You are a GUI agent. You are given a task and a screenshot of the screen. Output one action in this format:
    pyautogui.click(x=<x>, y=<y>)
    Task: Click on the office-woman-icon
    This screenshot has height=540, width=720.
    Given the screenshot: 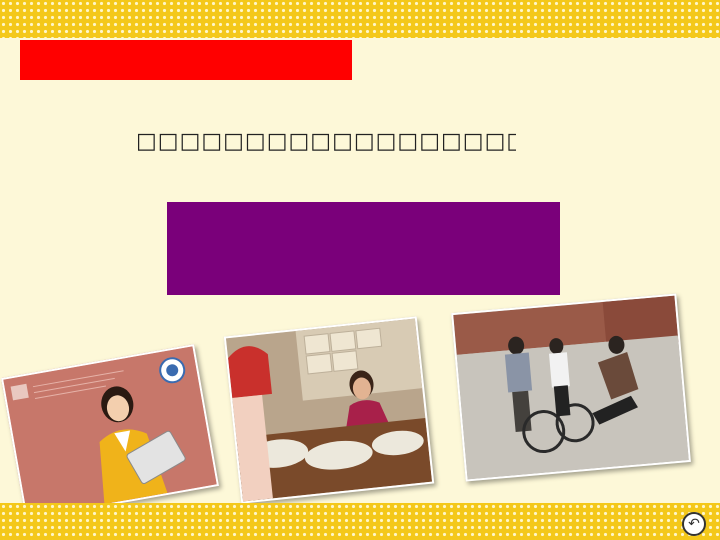 What is the action you would take?
    pyautogui.click(x=110, y=432)
    